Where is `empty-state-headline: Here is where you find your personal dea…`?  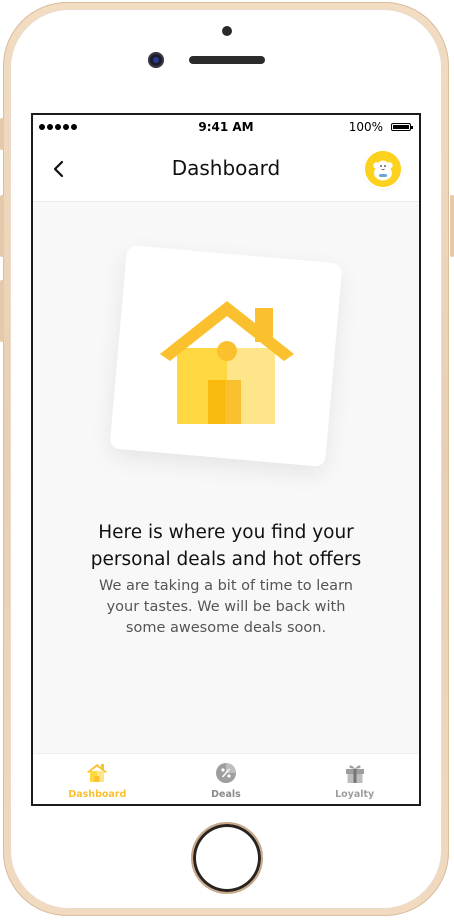
empty-state-headline: Here is where you find your personal dea… is located at coordinates (226, 546).